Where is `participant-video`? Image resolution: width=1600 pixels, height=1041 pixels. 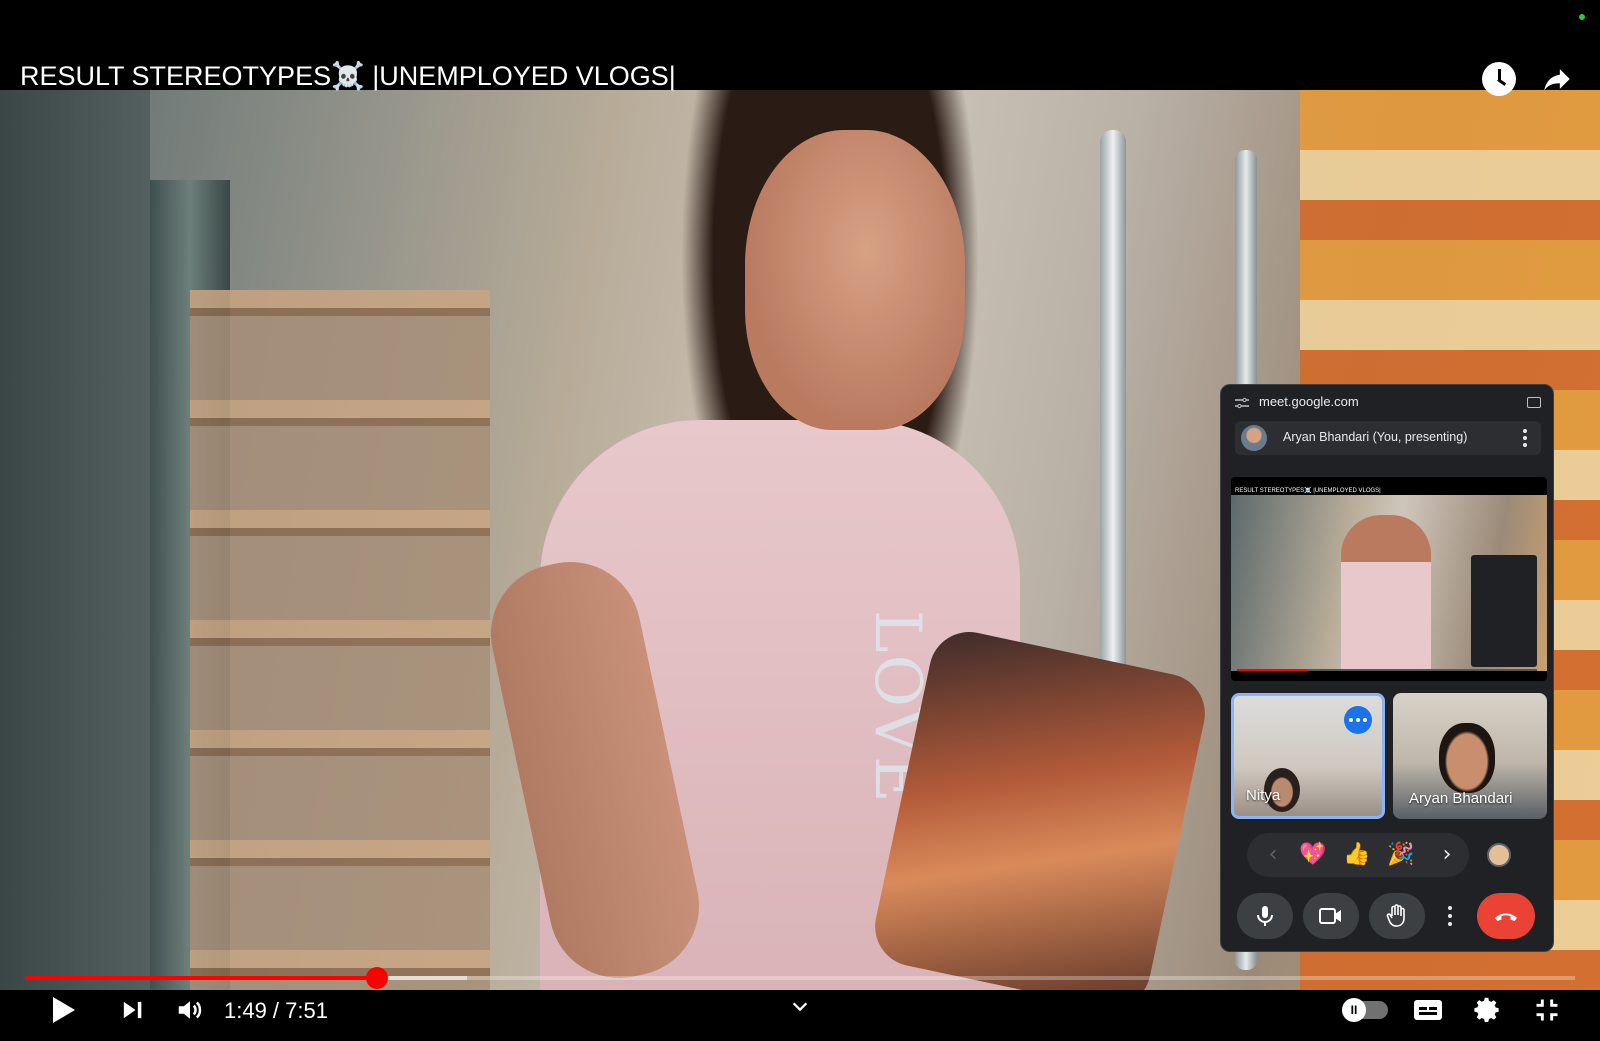 participant-video is located at coordinates (1467, 758).